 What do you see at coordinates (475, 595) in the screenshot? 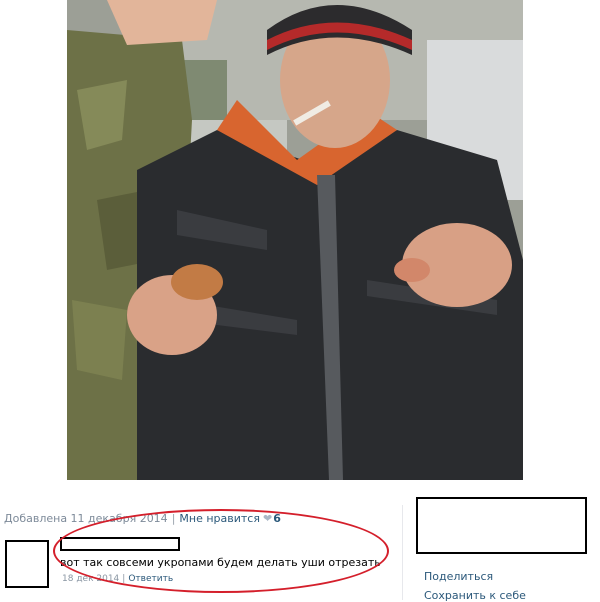
I see `save-link: Сохранить к себе` at bounding box center [475, 595].